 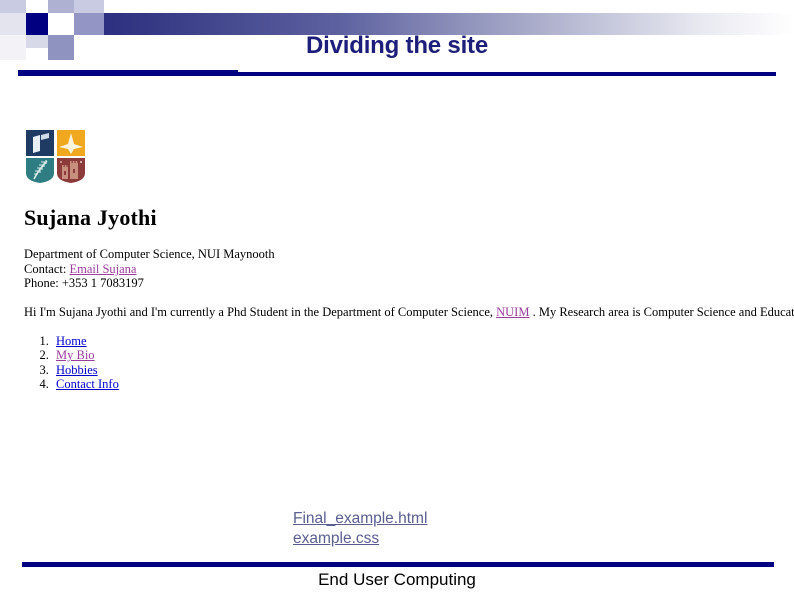 I want to click on nuim-link: NUIM, so click(x=512, y=312).